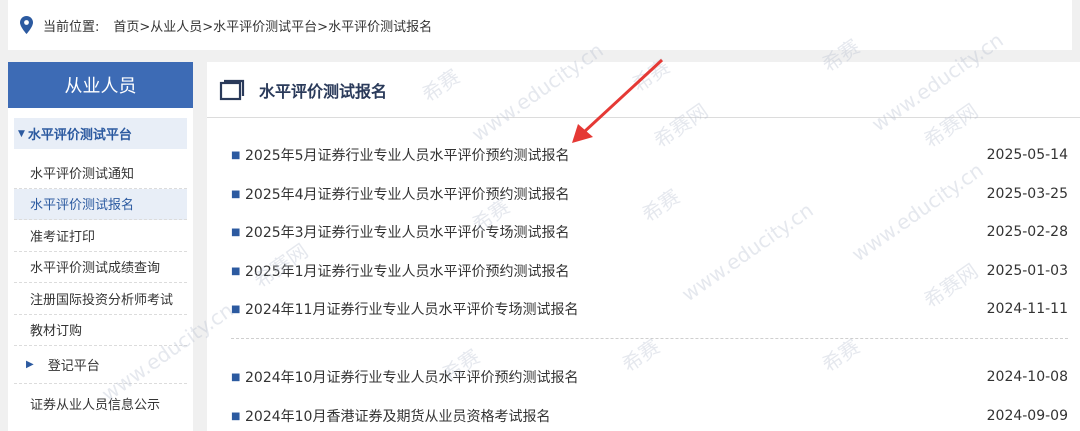  What do you see at coordinates (616, 155) in the screenshot?
I see `news-title: 2025年5月证券行业专业人员水平评价预约测试报名` at bounding box center [616, 155].